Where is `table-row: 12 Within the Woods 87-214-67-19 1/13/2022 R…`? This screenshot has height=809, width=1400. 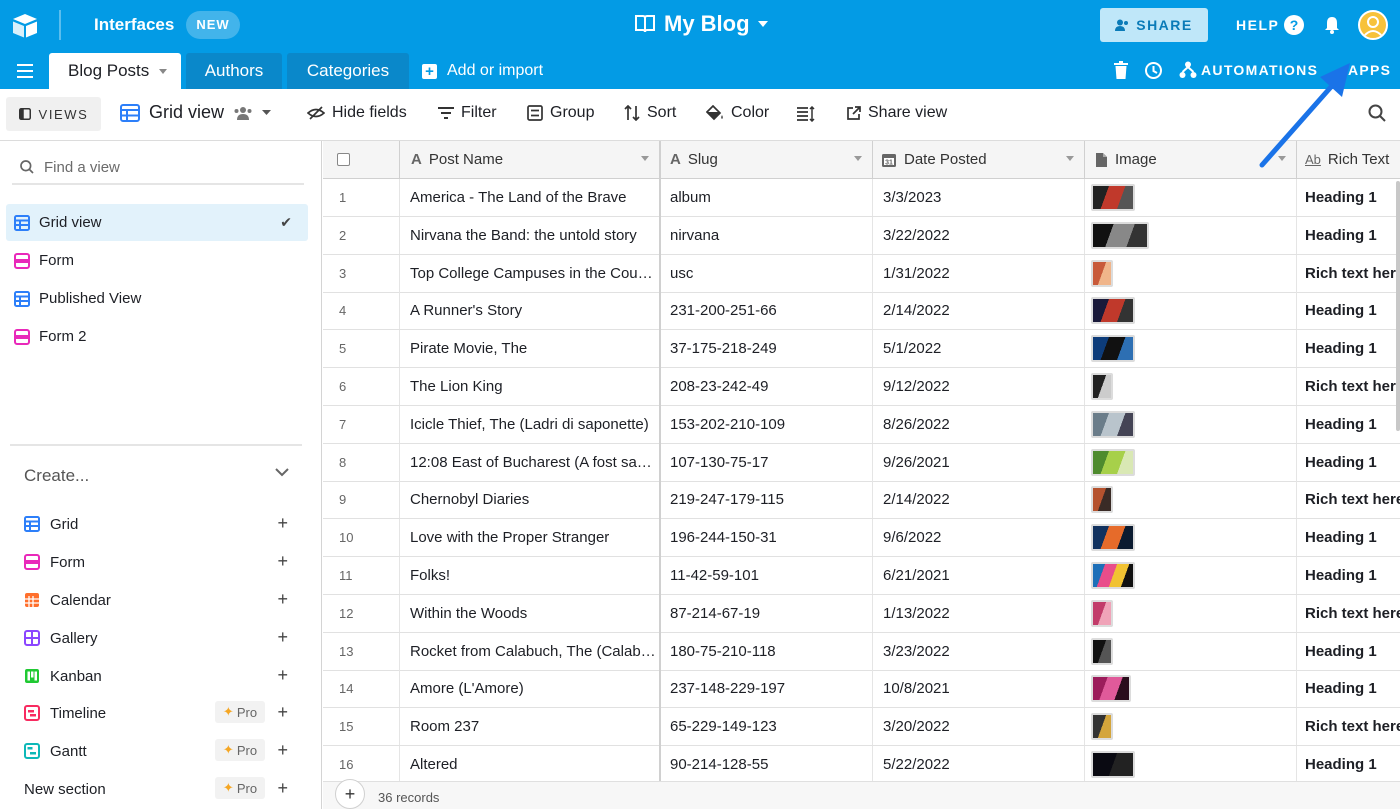 table-row: 12 Within the Woods 87-214-67-19 1/13/2022 R… is located at coordinates (861, 613).